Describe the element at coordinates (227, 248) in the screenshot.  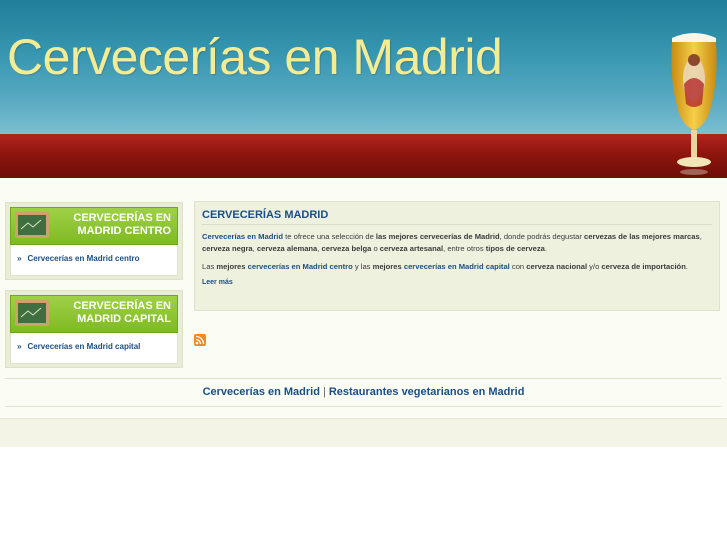
I see `text-strong: cerveza negra` at that location.